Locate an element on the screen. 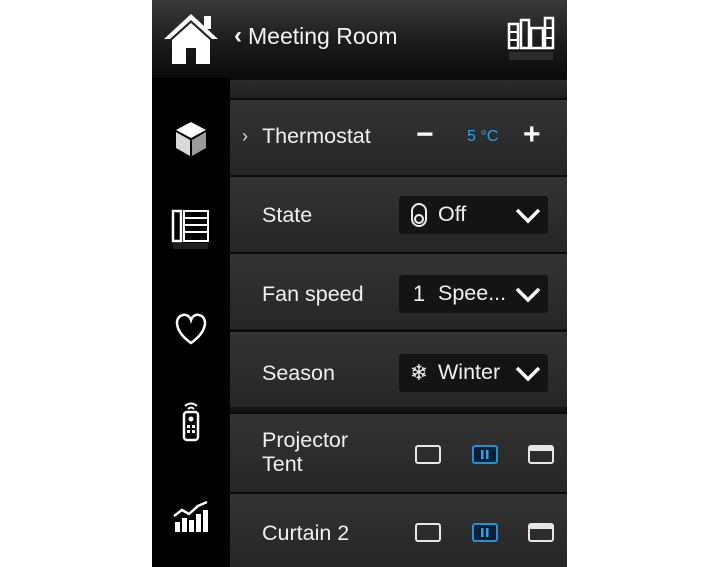 The height and width of the screenshot is (567, 720). cube-icon is located at coordinates (191, 139).